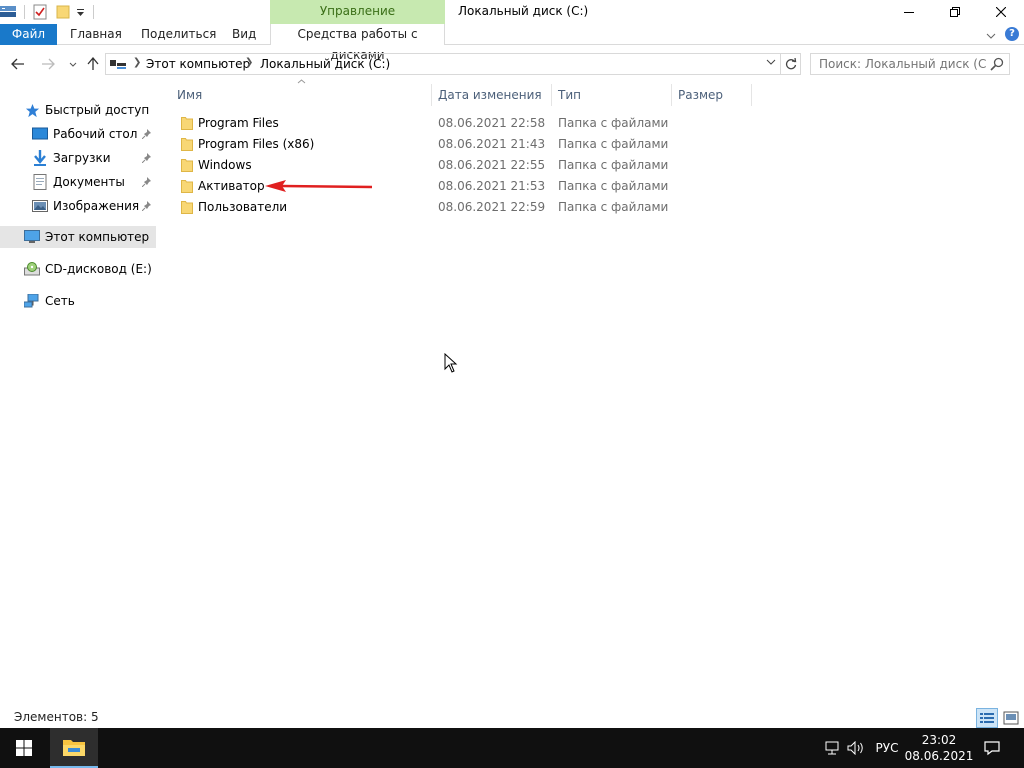  I want to click on file-date: 08.06.2021 22:59, so click(492, 207).